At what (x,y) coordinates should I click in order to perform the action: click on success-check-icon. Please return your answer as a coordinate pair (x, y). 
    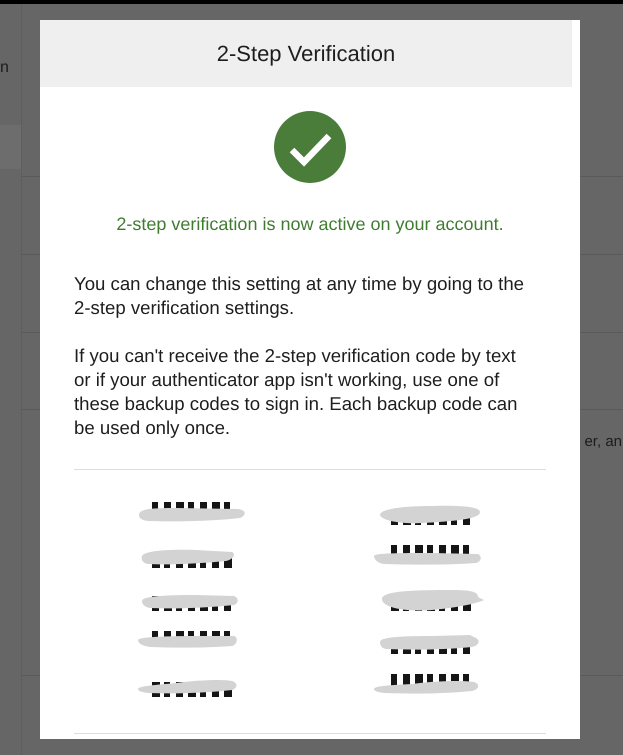
    Looking at the image, I should click on (310, 147).